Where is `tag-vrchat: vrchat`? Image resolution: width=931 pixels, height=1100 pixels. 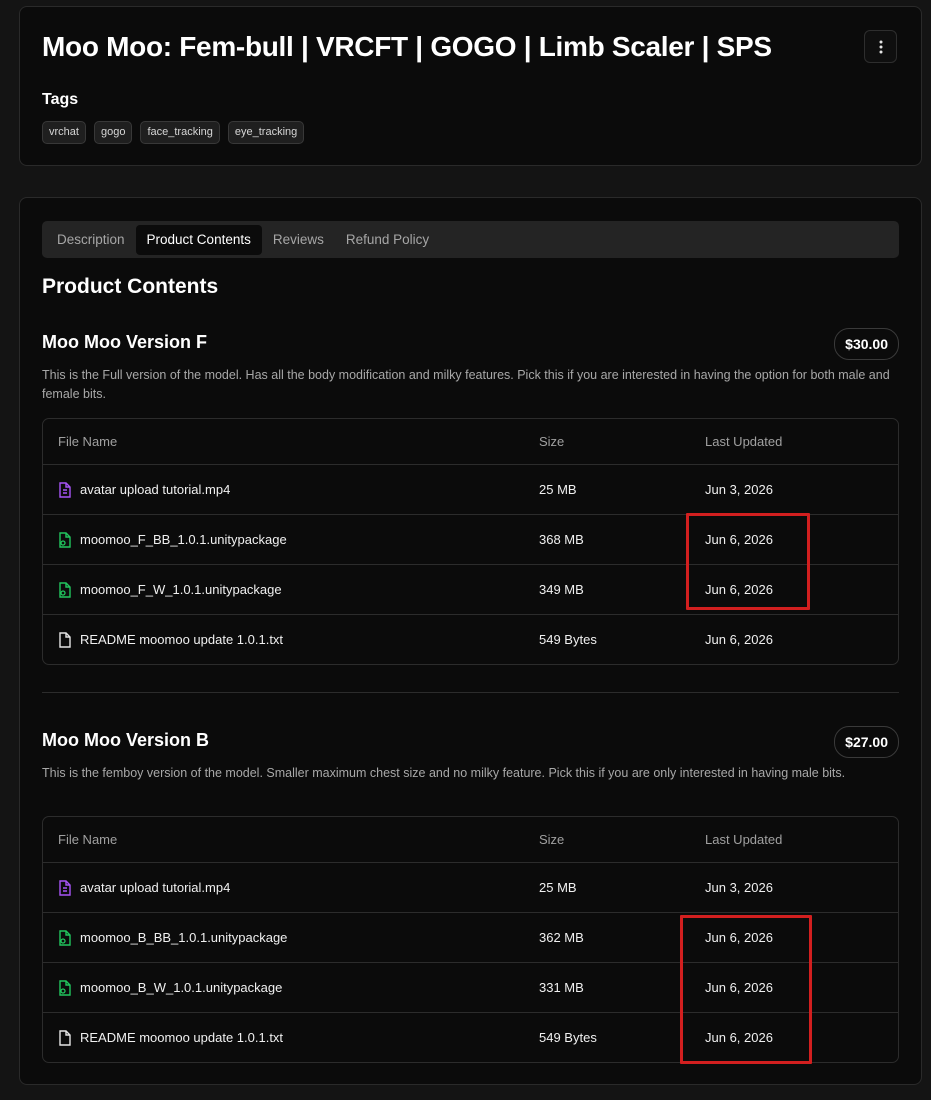
tag-vrchat: vrchat is located at coordinates (64, 132).